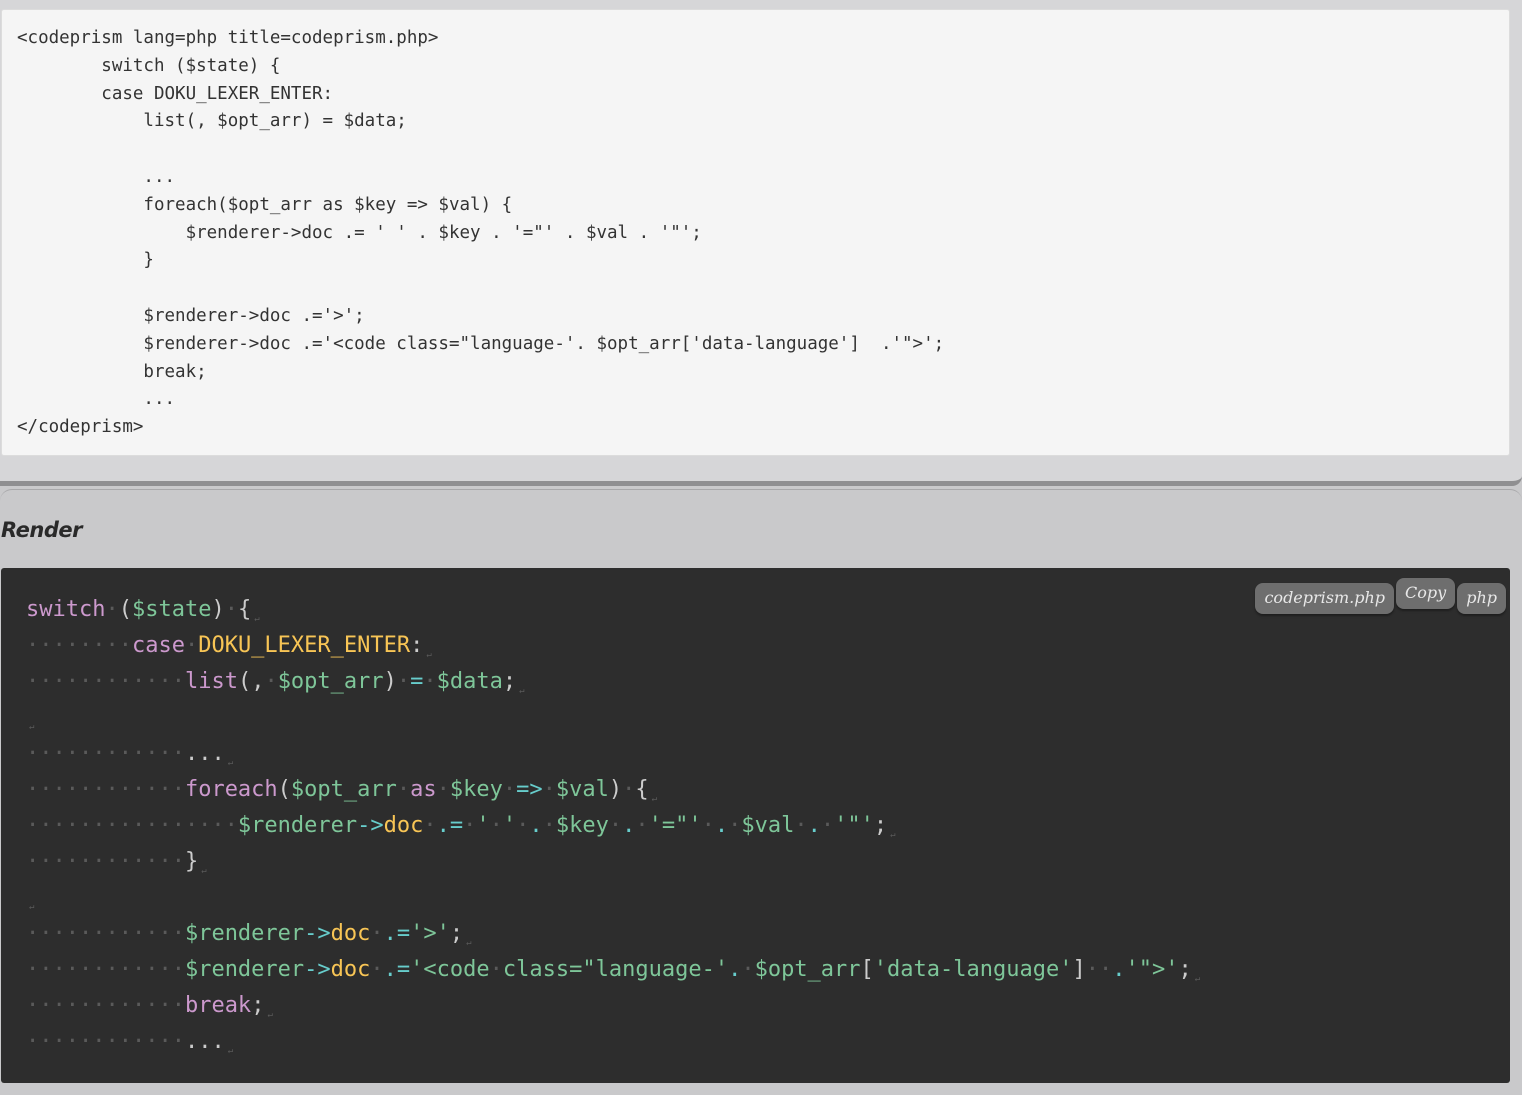 This screenshot has height=1095, width=1522. Describe the element at coordinates (149, 65) in the screenshot. I see `source-line: switch ($state) {` at that location.